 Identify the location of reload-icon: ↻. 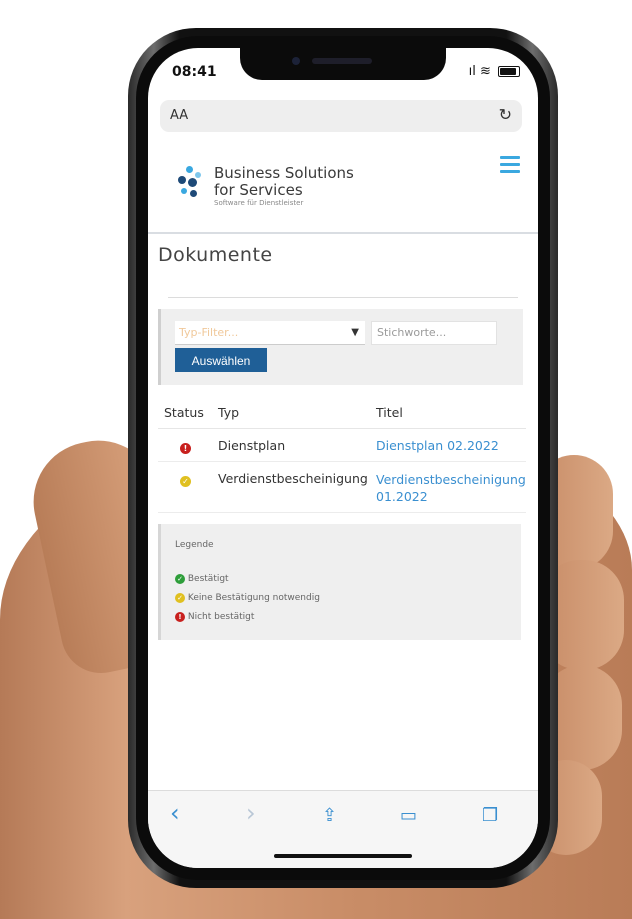
(505, 114).